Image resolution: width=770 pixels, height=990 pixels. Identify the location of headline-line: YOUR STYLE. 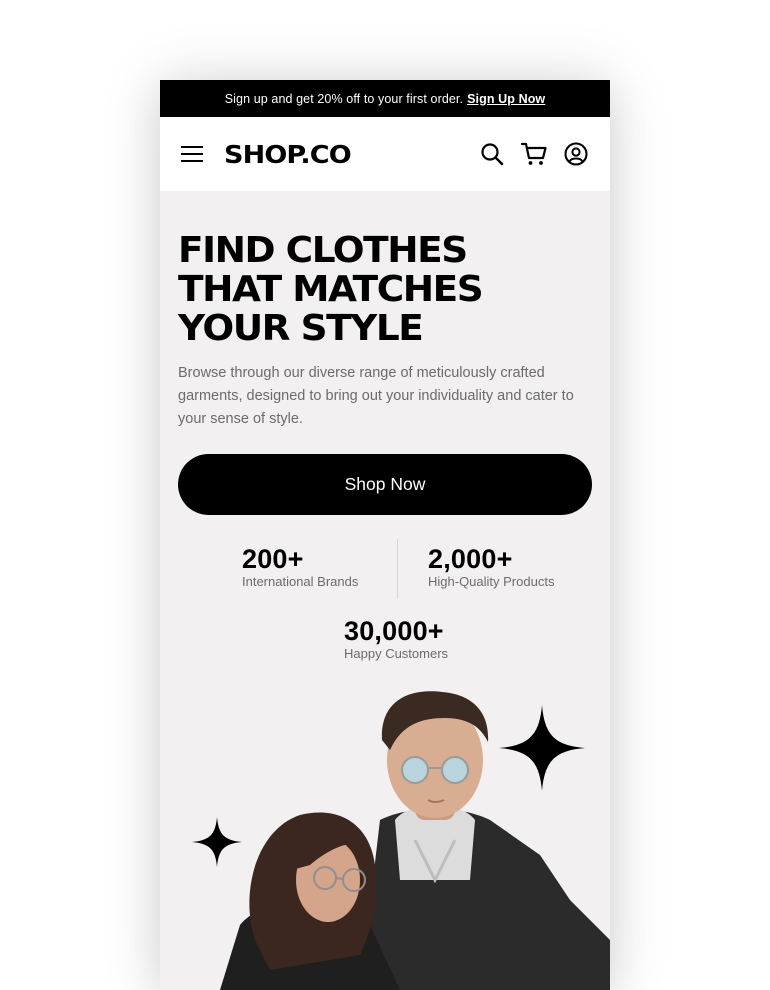
(301, 328).